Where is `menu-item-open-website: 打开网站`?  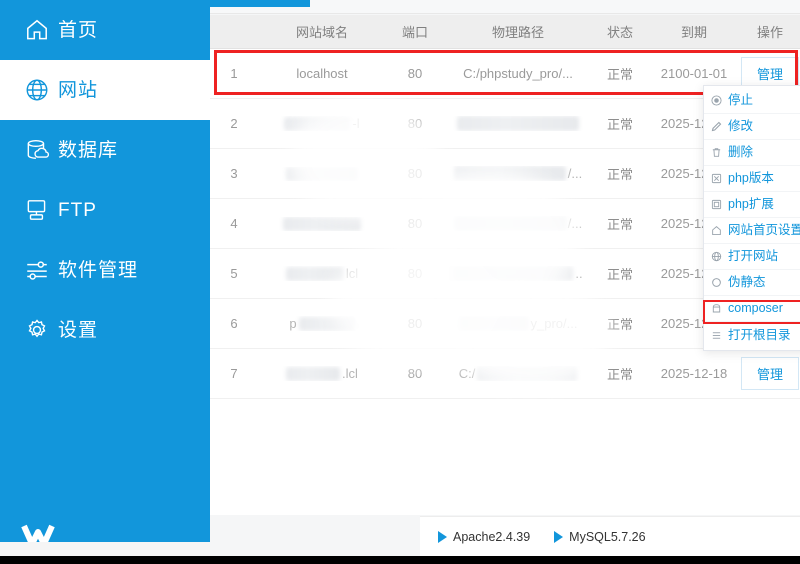
menu-item-open-website: 打开网站 is located at coordinates (752, 257).